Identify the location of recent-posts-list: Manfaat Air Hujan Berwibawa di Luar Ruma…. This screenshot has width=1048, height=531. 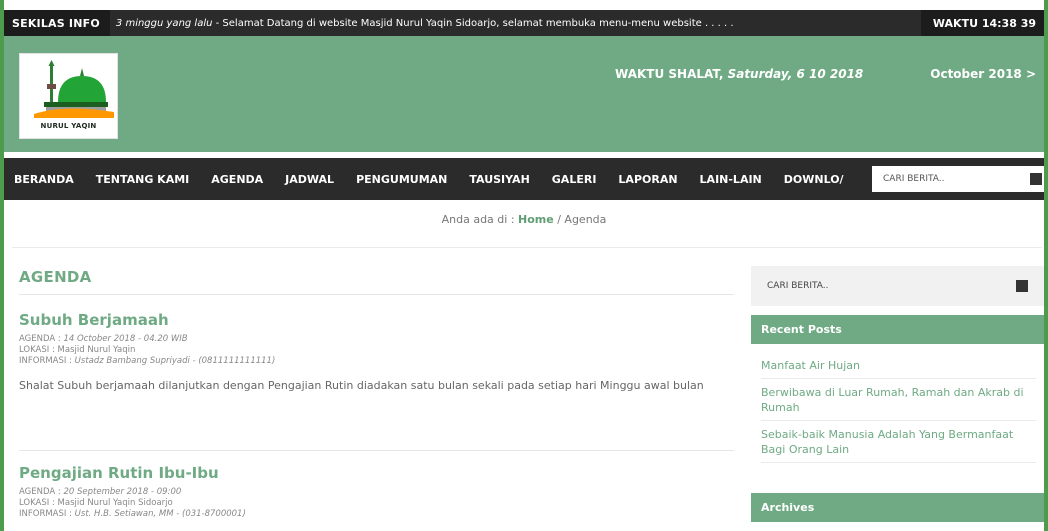
(898, 407).